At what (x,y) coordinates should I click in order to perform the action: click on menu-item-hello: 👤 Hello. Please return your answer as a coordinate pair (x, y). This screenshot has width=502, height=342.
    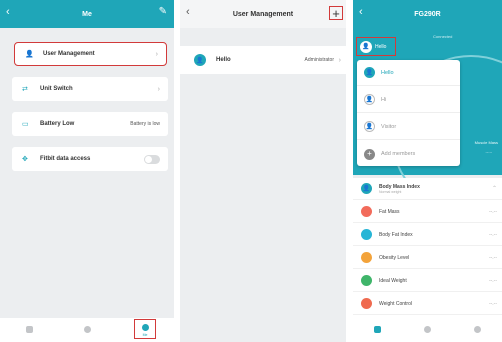
    Looking at the image, I should click on (408, 73).